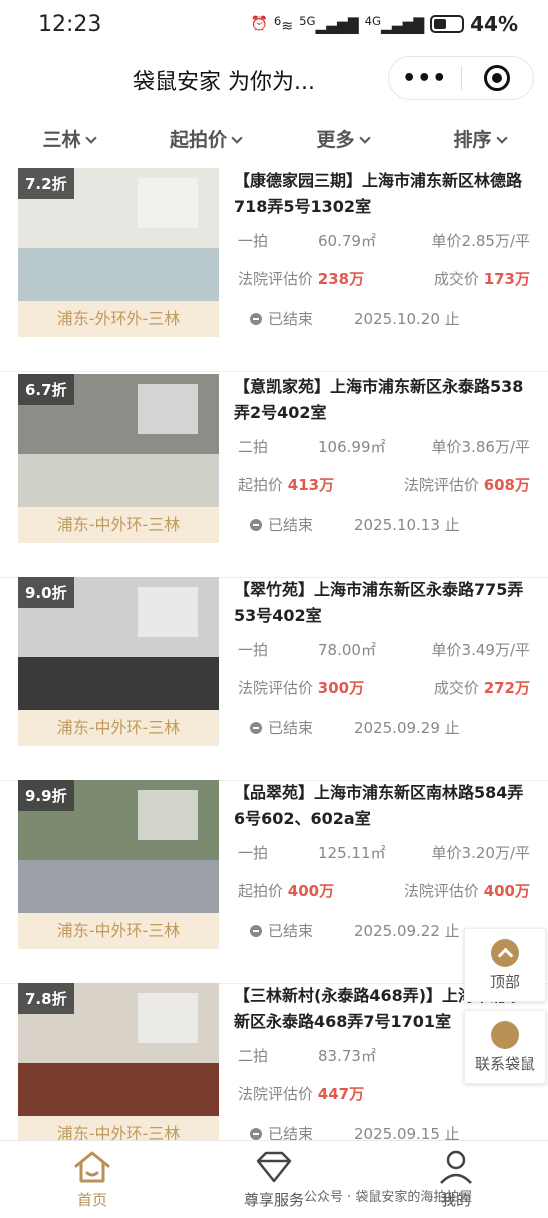  I want to click on battery-percent: 44%, so click(494, 24).